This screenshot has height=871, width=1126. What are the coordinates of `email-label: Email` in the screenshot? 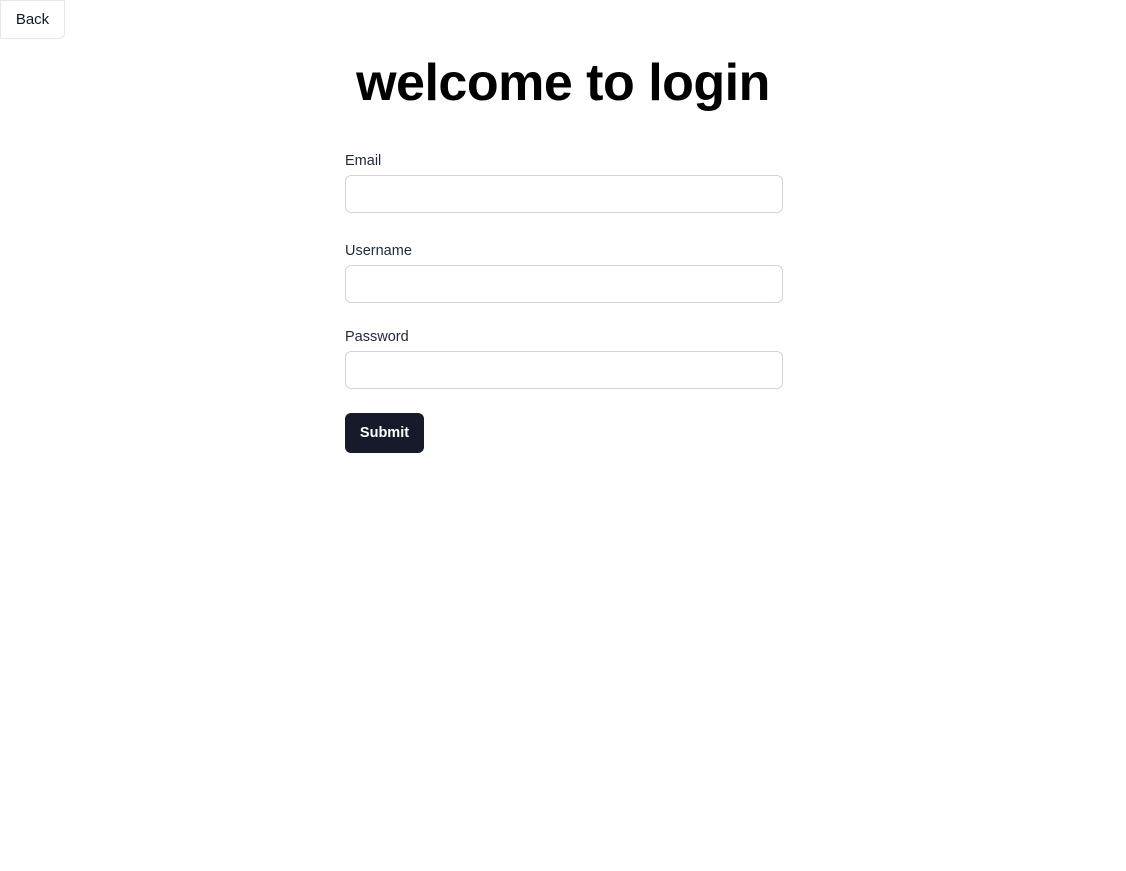 It's located at (363, 161).